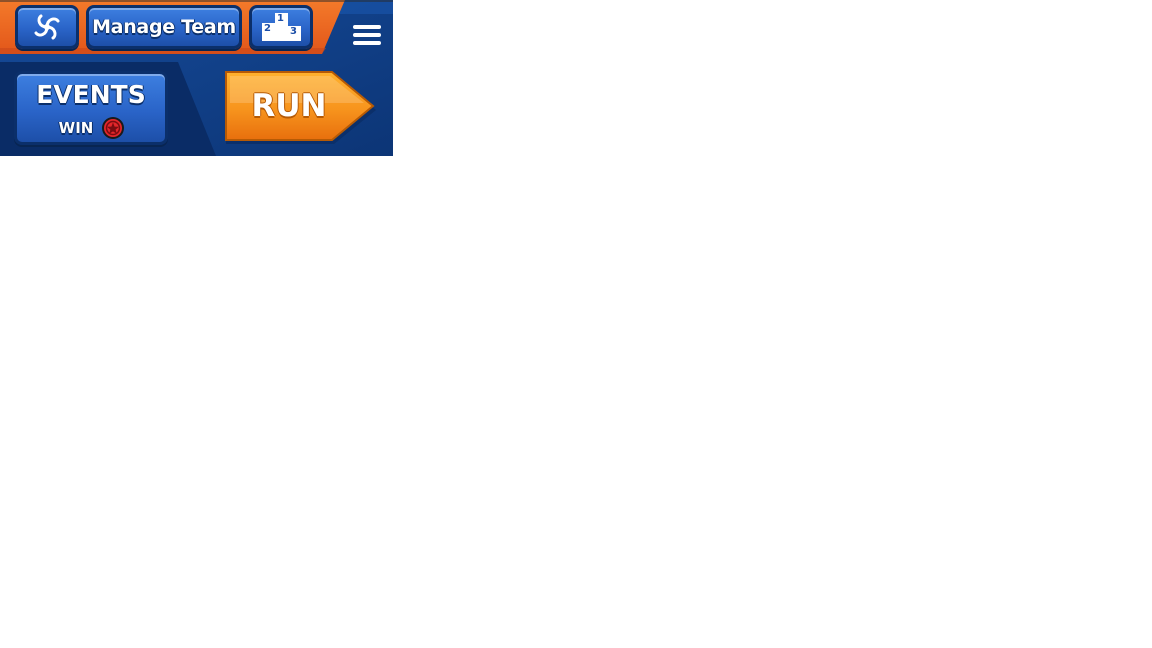 This screenshot has height=648, width=1152. What do you see at coordinates (289, 106) in the screenshot?
I see `run-label: RUN` at bounding box center [289, 106].